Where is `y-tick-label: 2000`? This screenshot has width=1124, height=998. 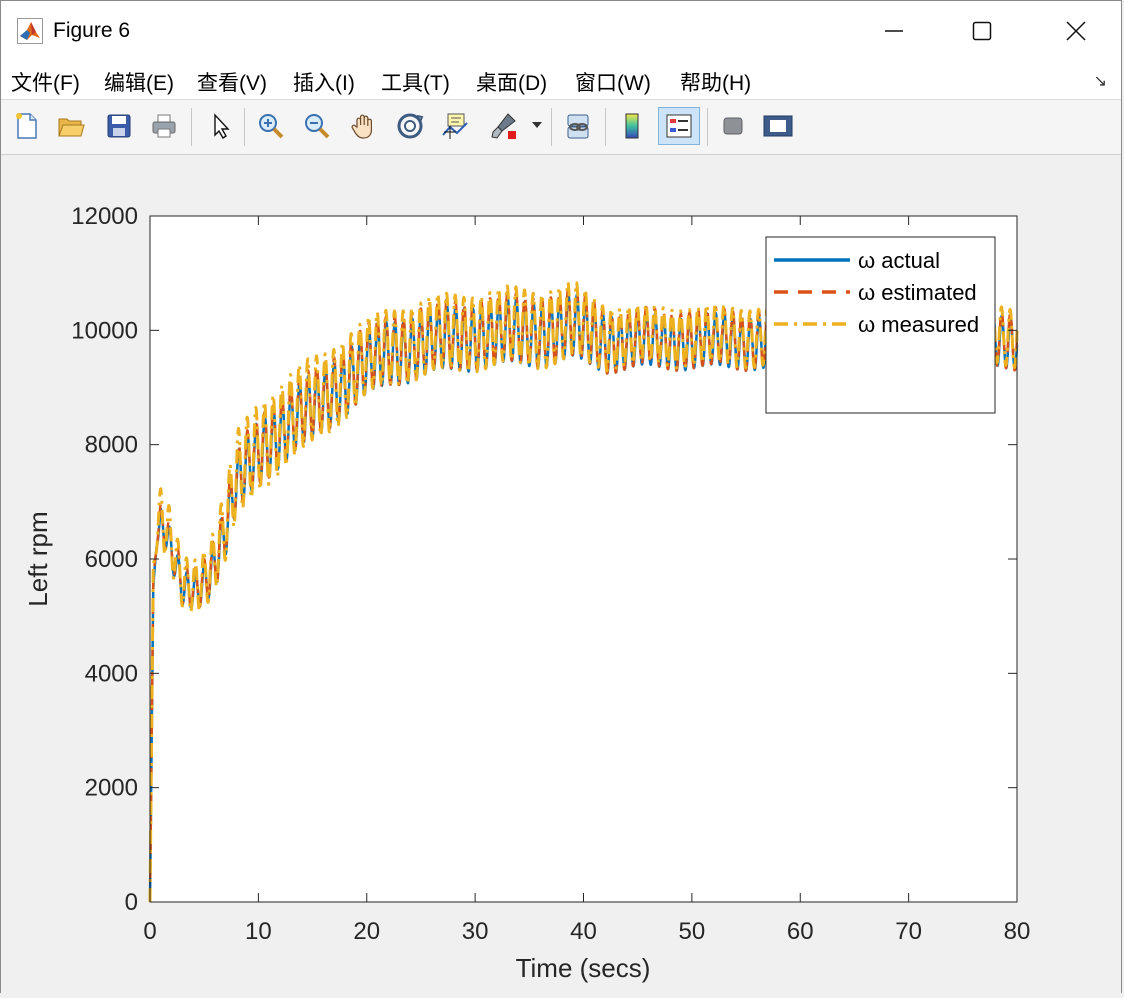
y-tick-label: 2000 is located at coordinates (111, 788).